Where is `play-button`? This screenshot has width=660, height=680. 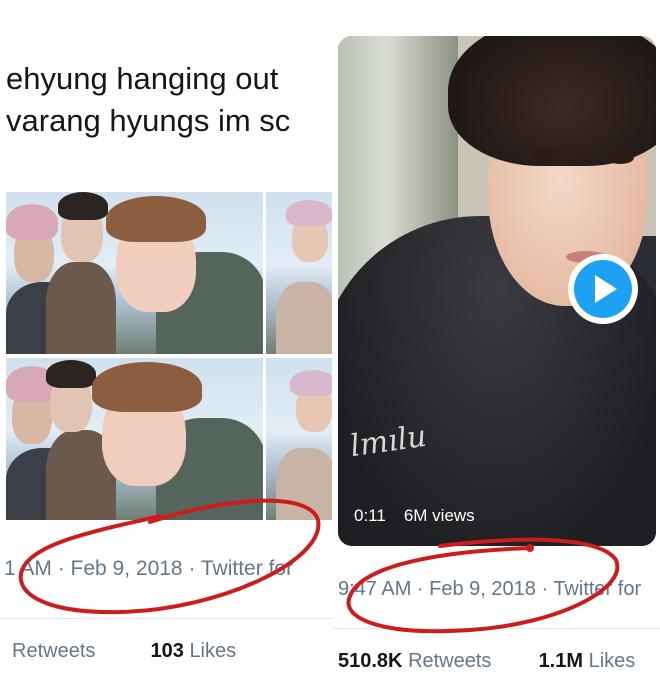 play-button is located at coordinates (603, 289).